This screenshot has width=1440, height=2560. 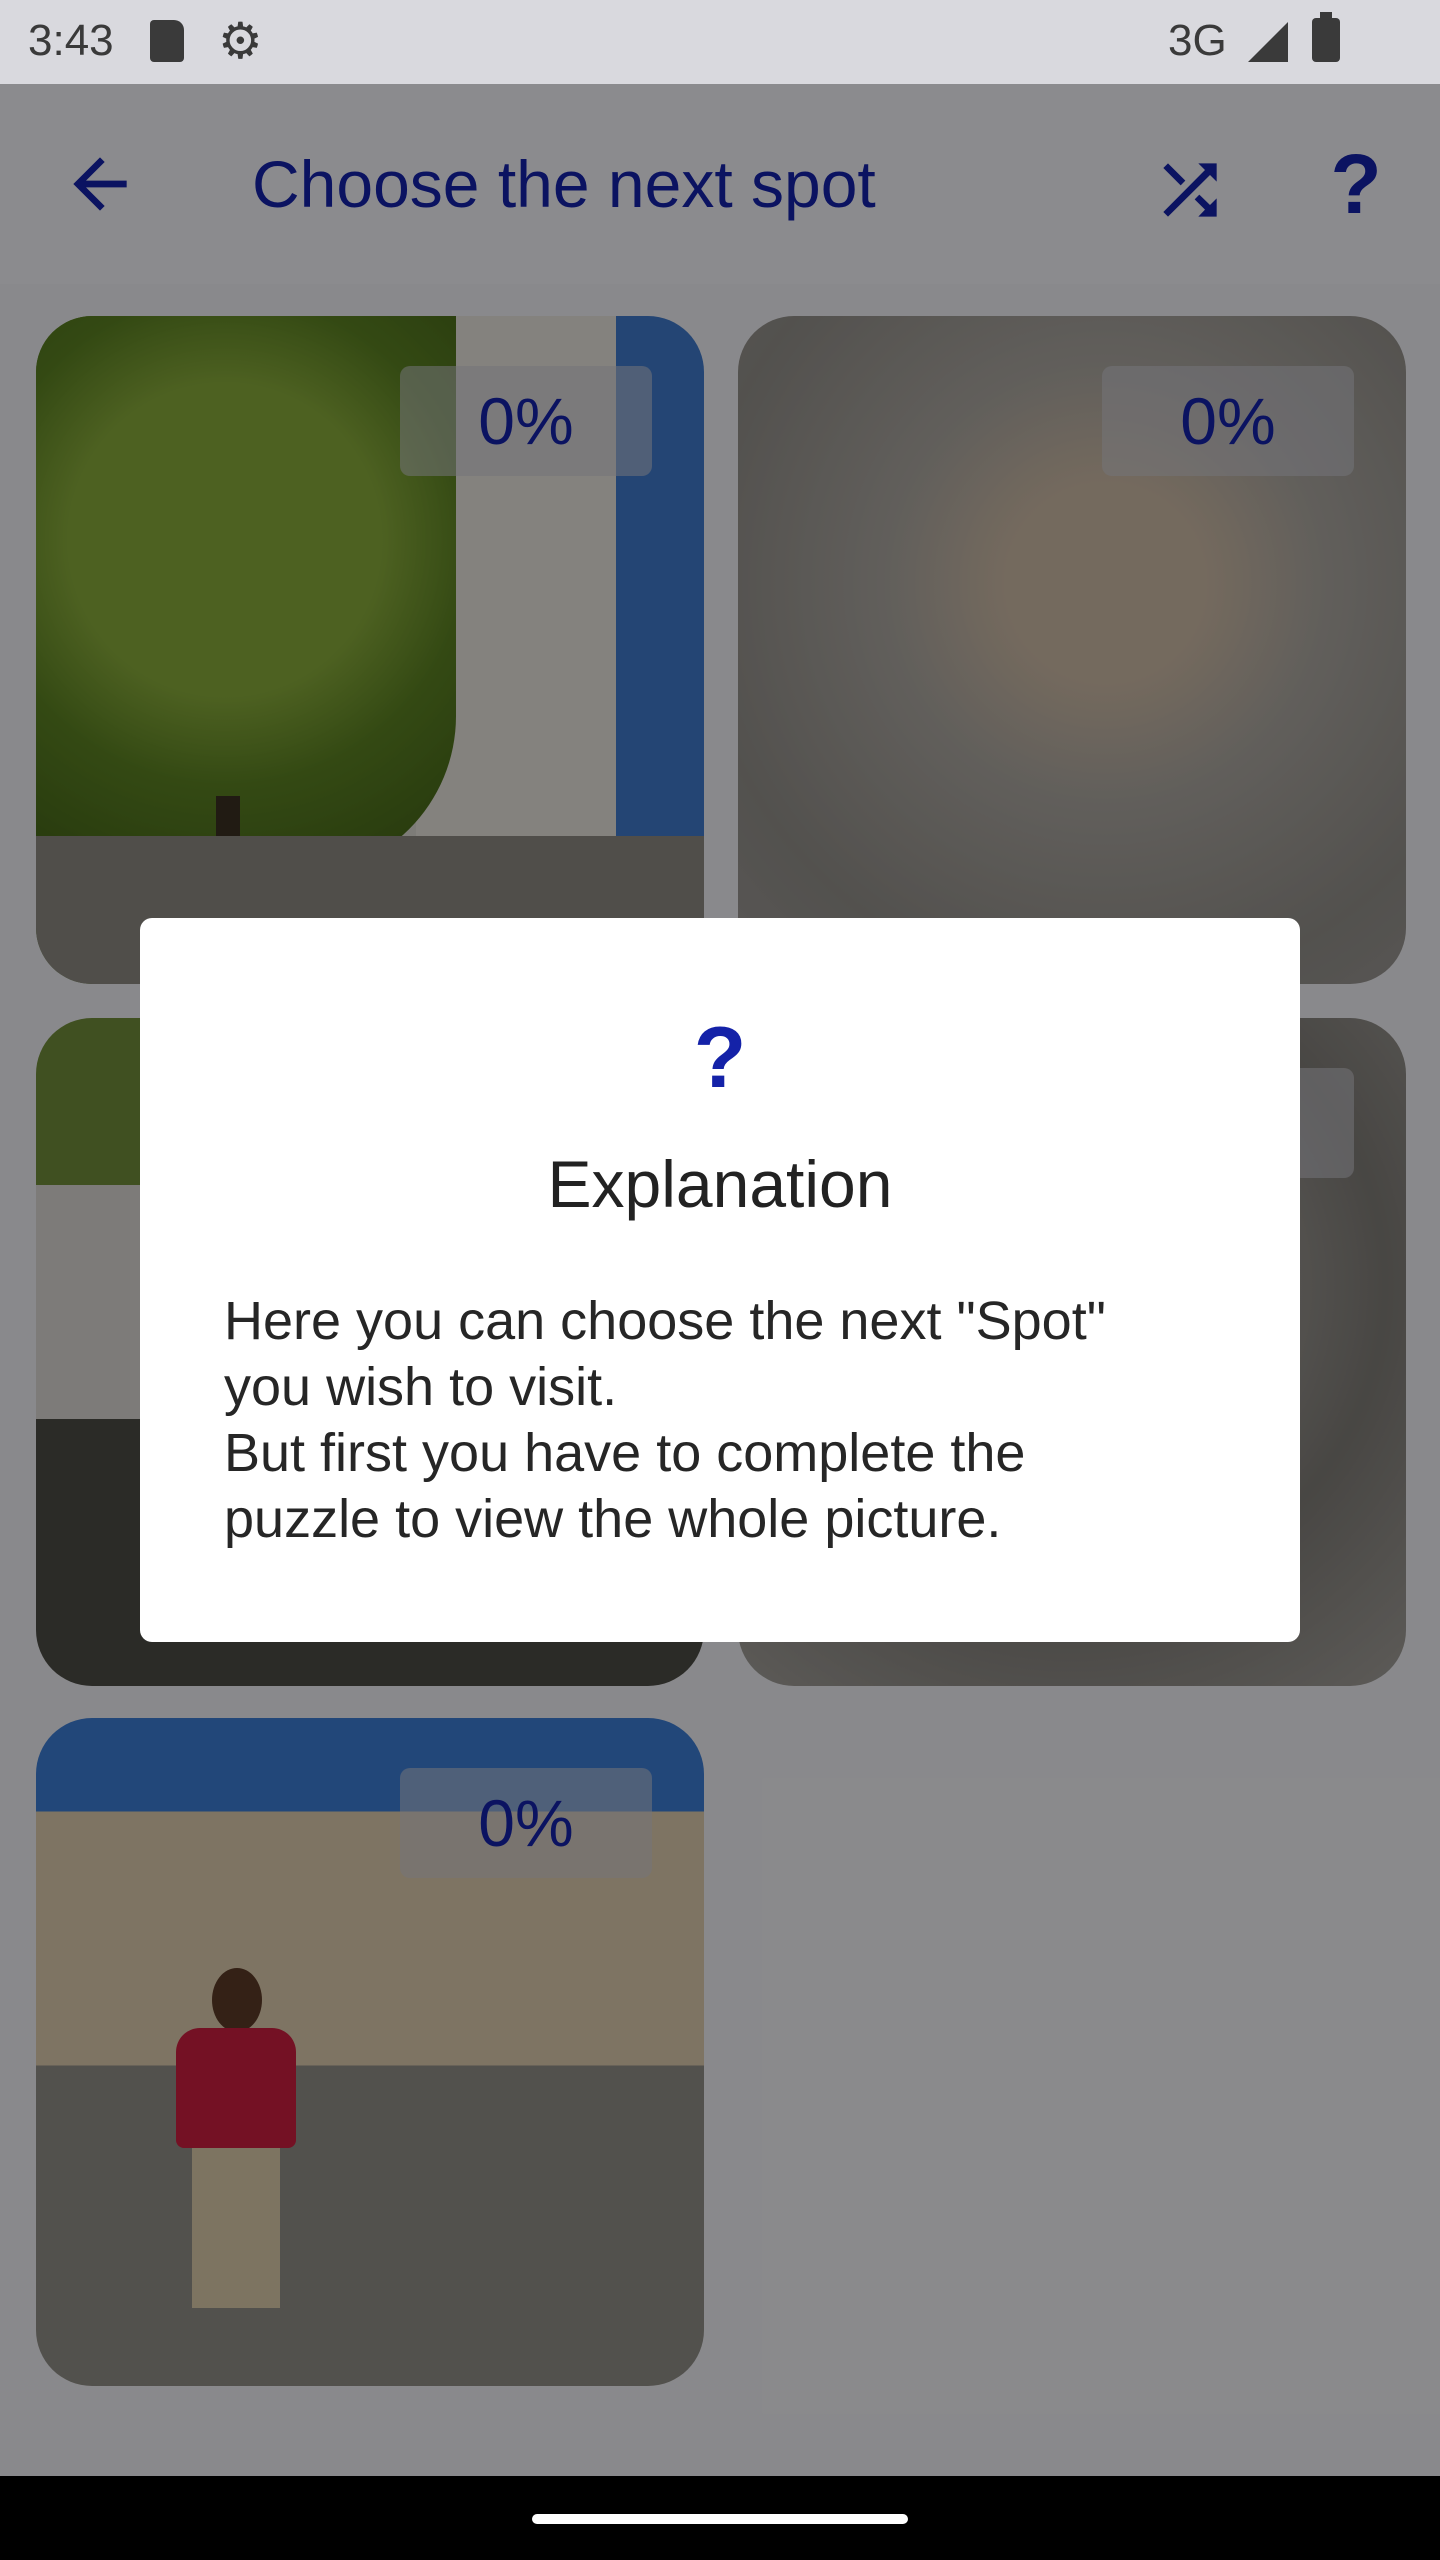 What do you see at coordinates (1268, 42) in the screenshot?
I see `signal-icon` at bounding box center [1268, 42].